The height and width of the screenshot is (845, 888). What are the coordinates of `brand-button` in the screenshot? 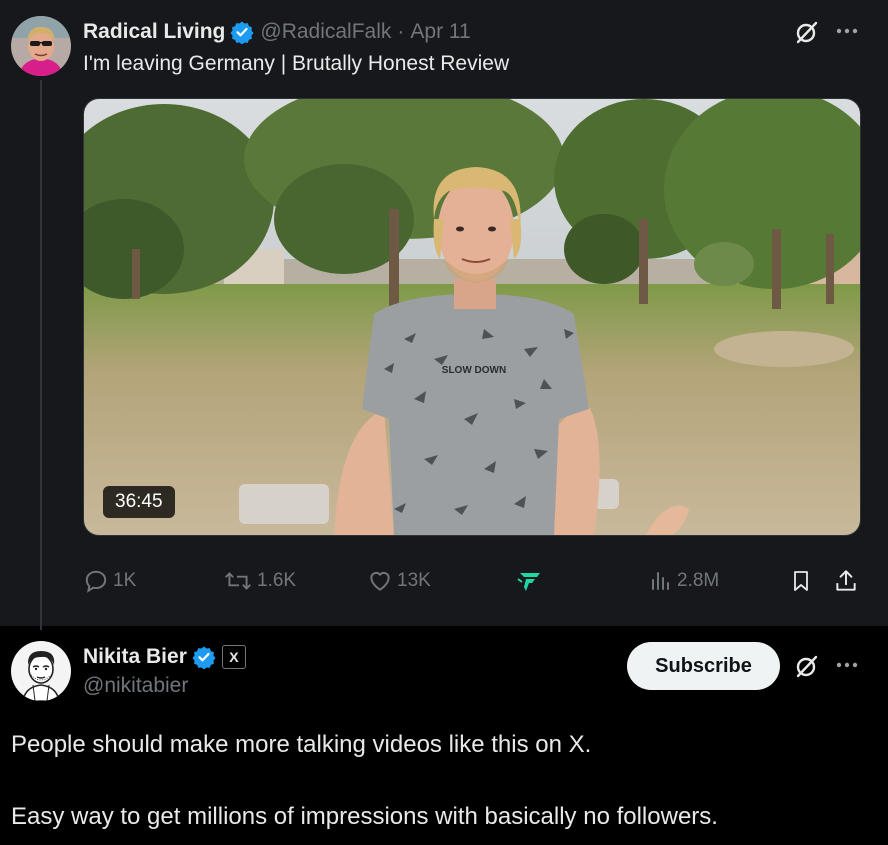 It's located at (532, 581).